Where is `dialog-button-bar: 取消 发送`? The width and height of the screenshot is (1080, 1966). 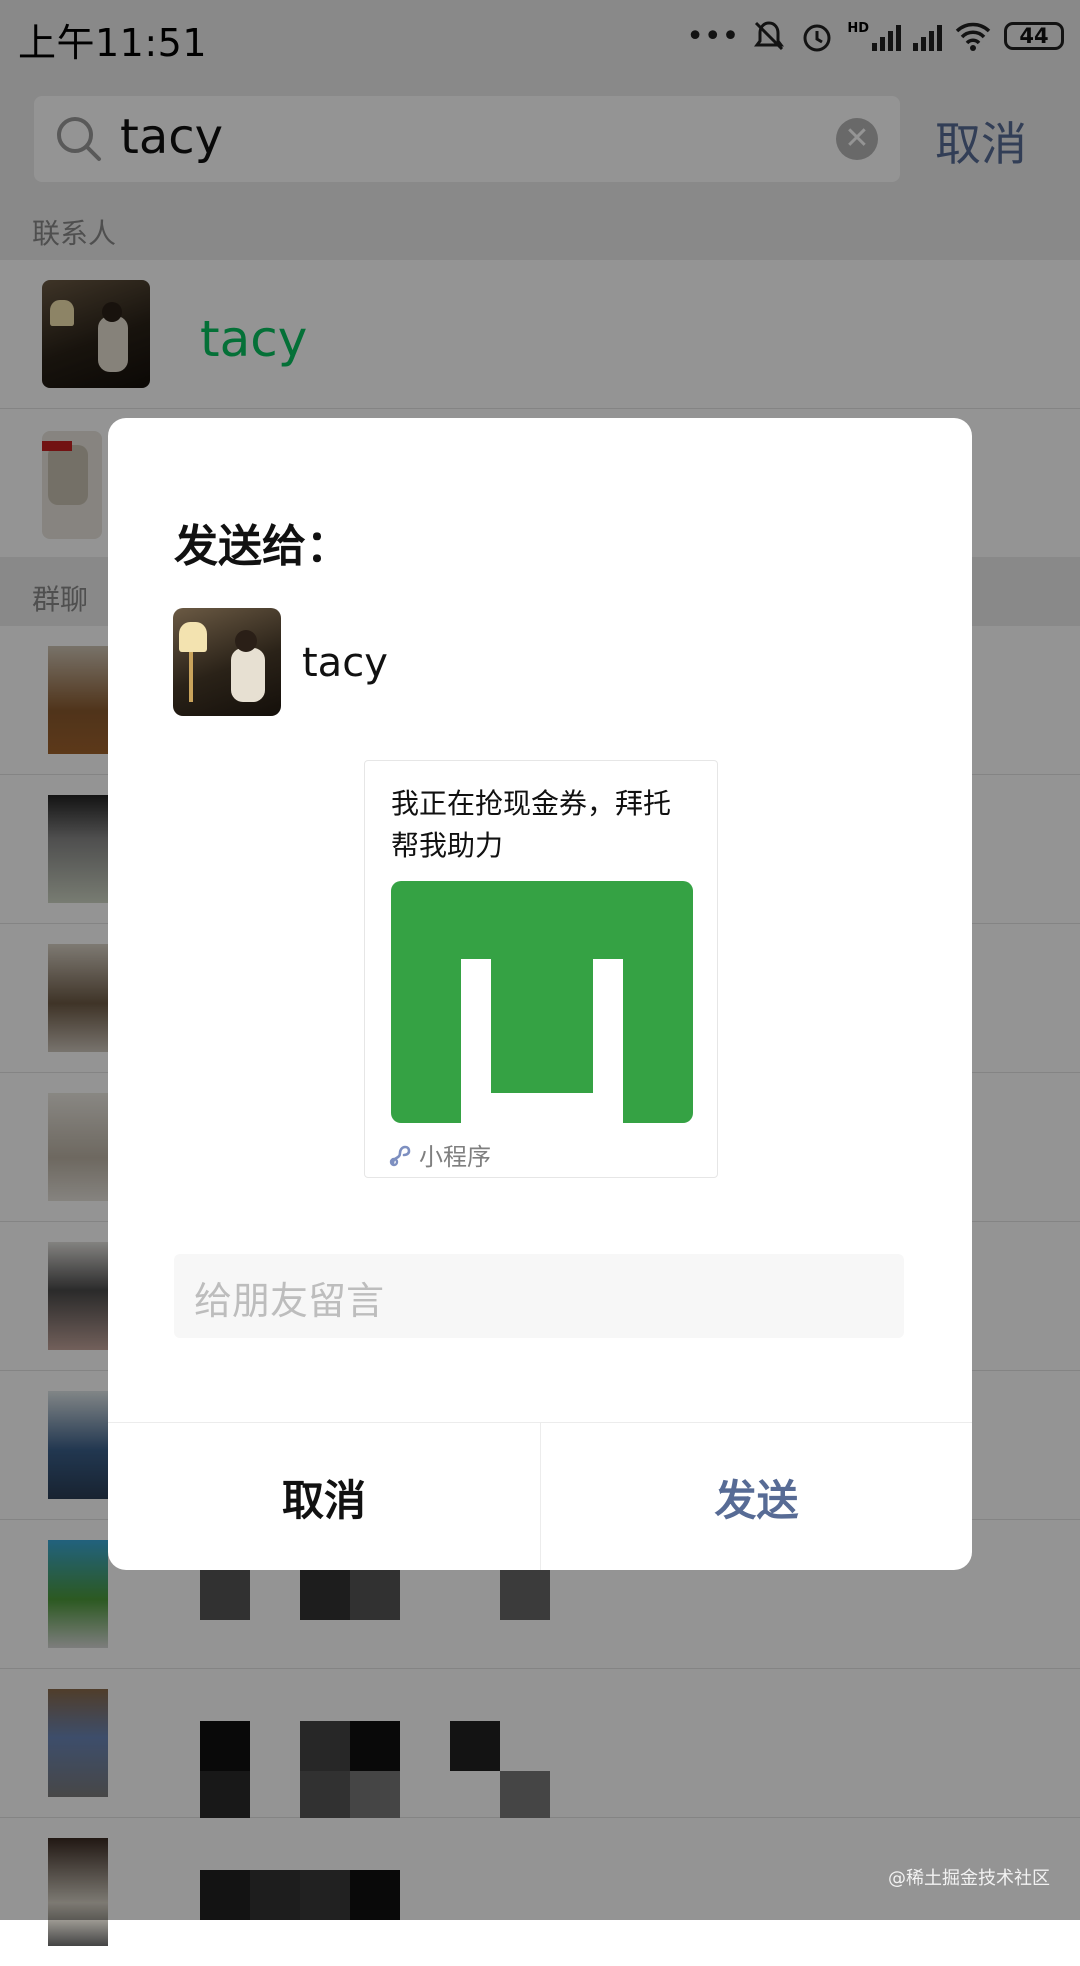 dialog-button-bar: 取消 发送 is located at coordinates (540, 1496).